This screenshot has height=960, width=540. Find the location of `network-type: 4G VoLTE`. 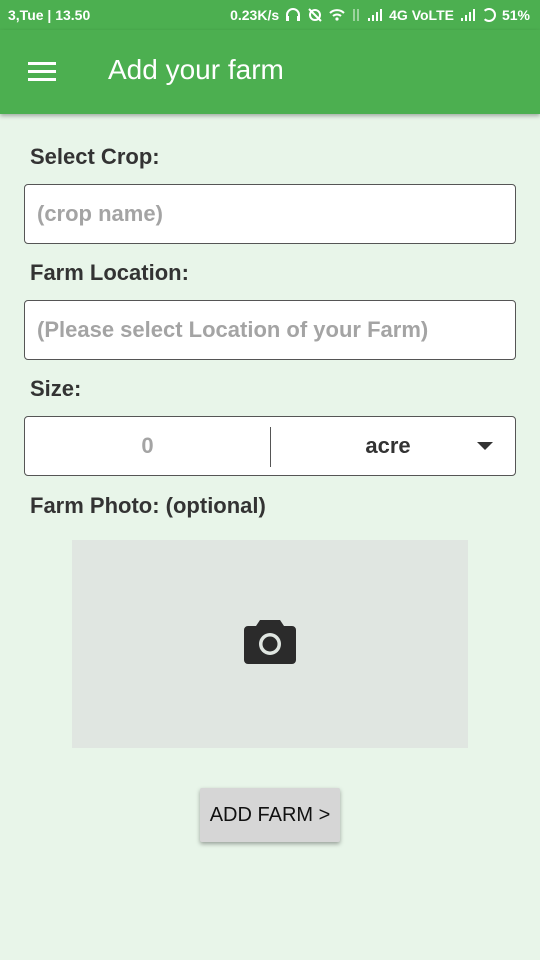

network-type: 4G VoLTE is located at coordinates (421, 15).